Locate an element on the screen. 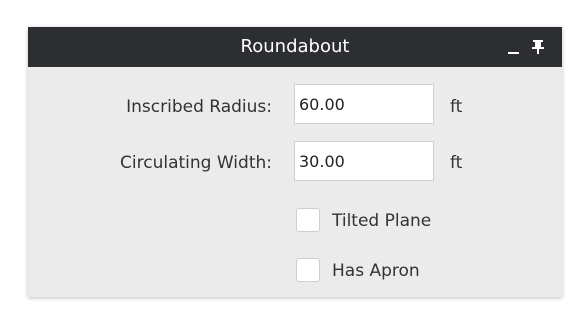 This screenshot has width=572, height=314. circulating-width-unit: ft is located at coordinates (456, 163).